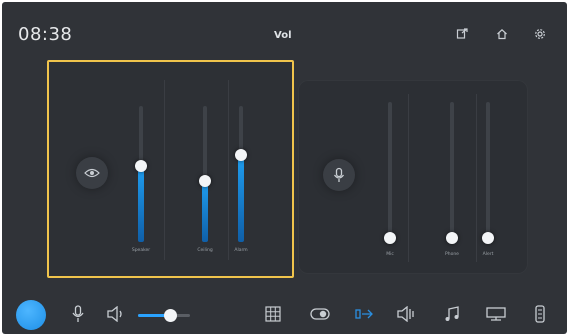  What do you see at coordinates (390, 254) in the screenshot?
I see `slider-label: Mic` at bounding box center [390, 254].